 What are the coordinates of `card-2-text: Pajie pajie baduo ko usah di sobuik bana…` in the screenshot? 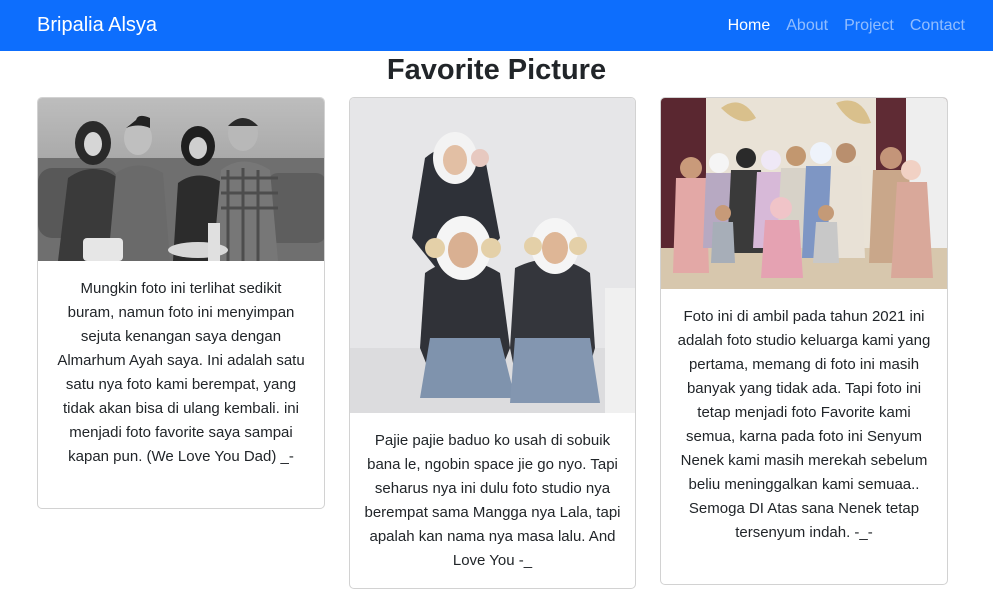 It's located at (492, 500).